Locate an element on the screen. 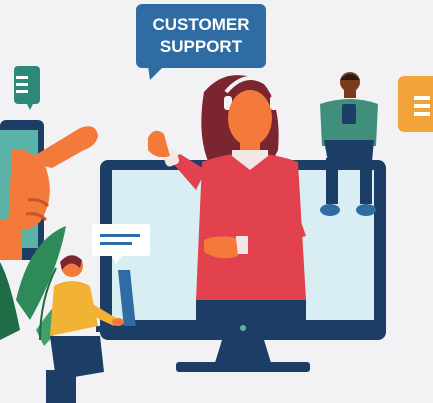 This screenshot has width=433, height=403. bubble-text-line2: SUPPORT is located at coordinates (201, 46).